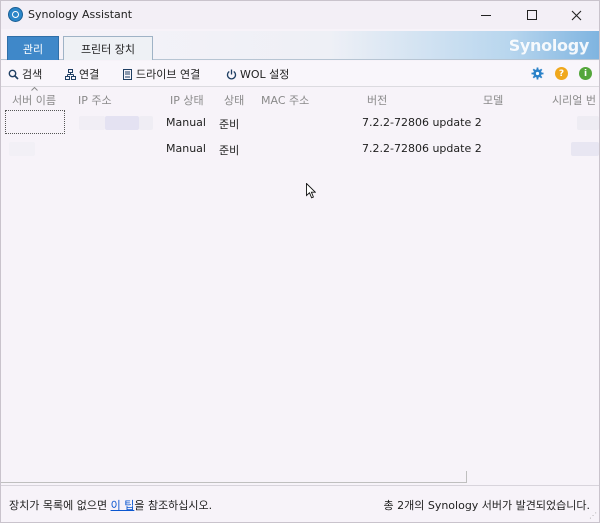  I want to click on tab-printer-devices: 프린터 장치, so click(108, 48).